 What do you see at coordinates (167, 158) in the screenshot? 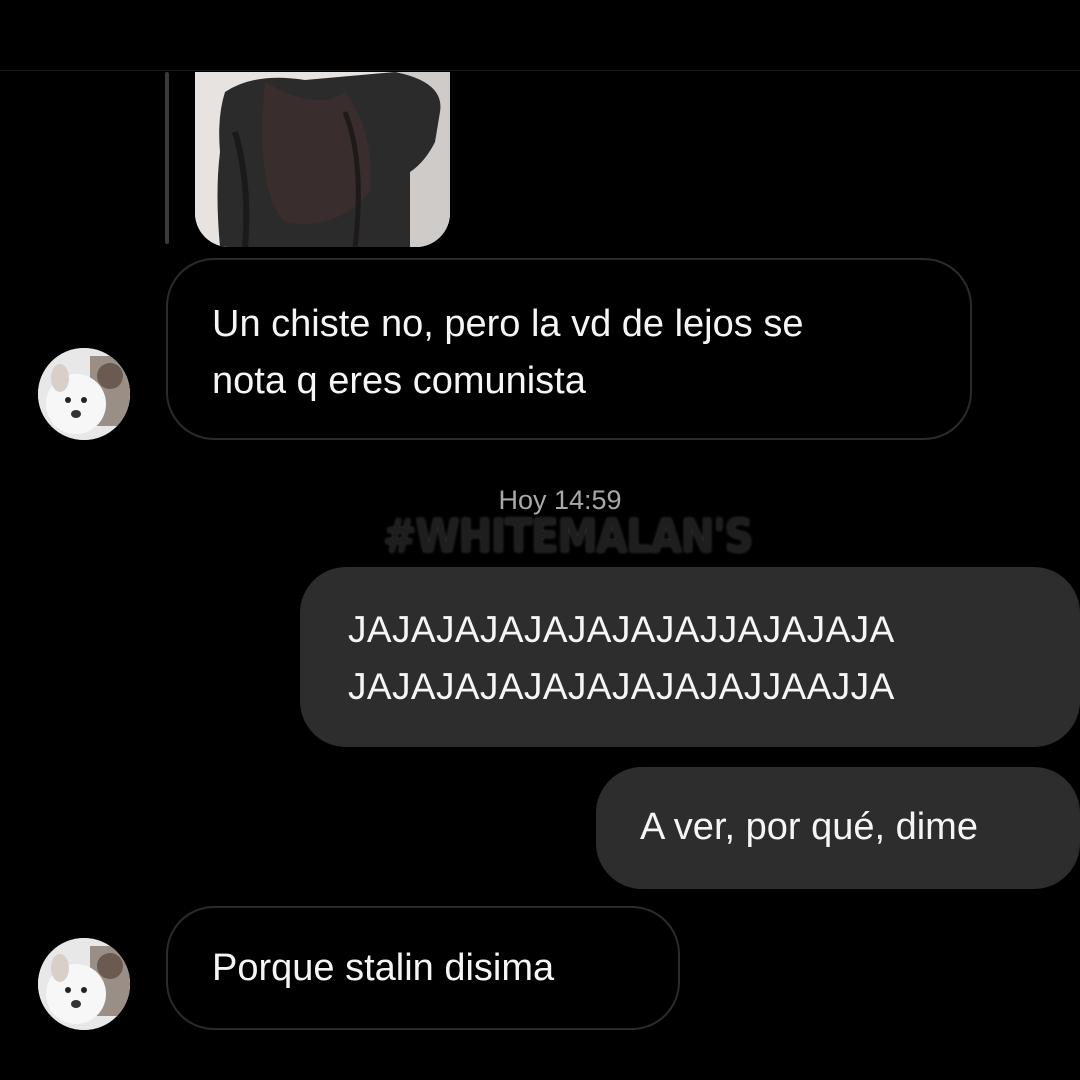
I see `reply-indicator-line` at bounding box center [167, 158].